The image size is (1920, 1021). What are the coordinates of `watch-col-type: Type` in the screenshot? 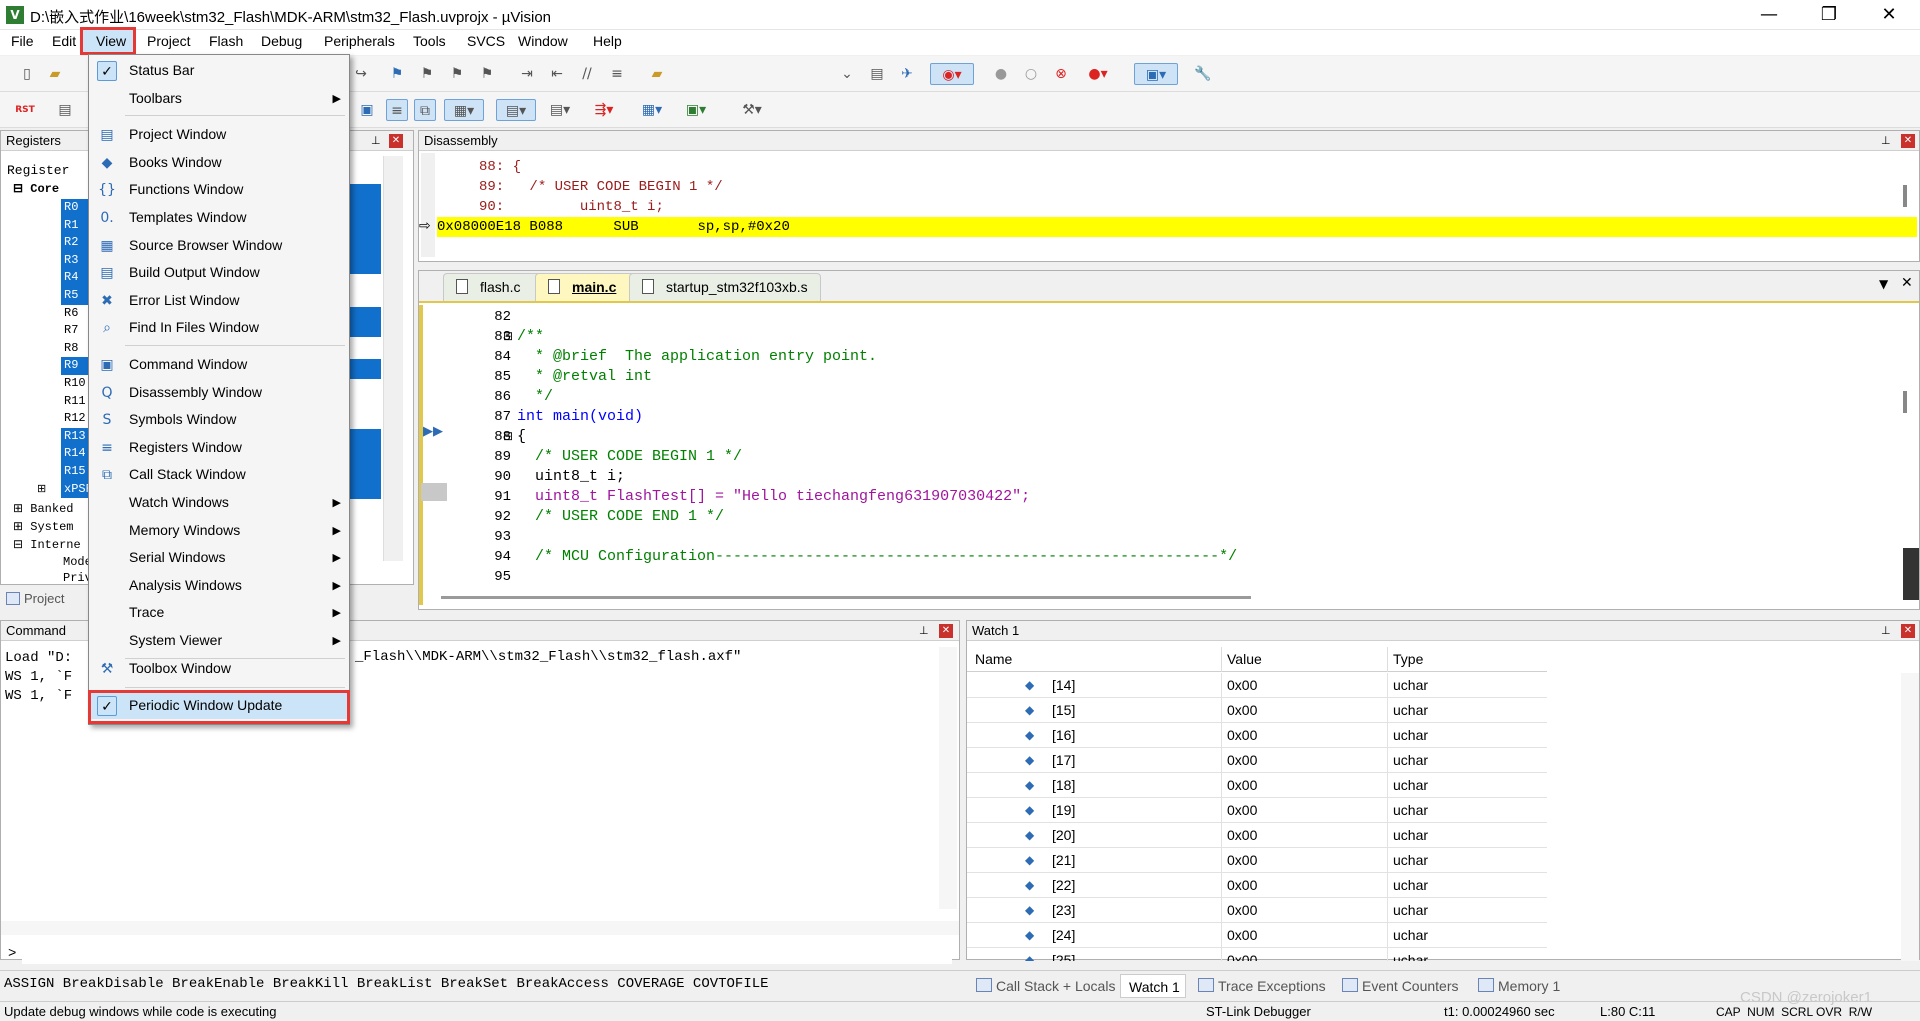 It's located at (1405, 659).